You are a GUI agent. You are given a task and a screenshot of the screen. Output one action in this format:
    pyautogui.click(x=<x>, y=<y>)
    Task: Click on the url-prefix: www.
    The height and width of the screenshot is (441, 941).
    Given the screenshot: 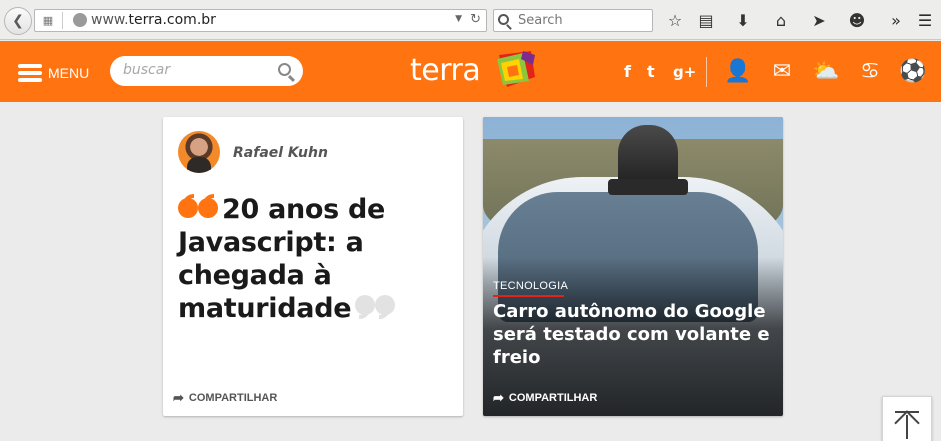 What is the action you would take?
    pyautogui.click(x=110, y=20)
    